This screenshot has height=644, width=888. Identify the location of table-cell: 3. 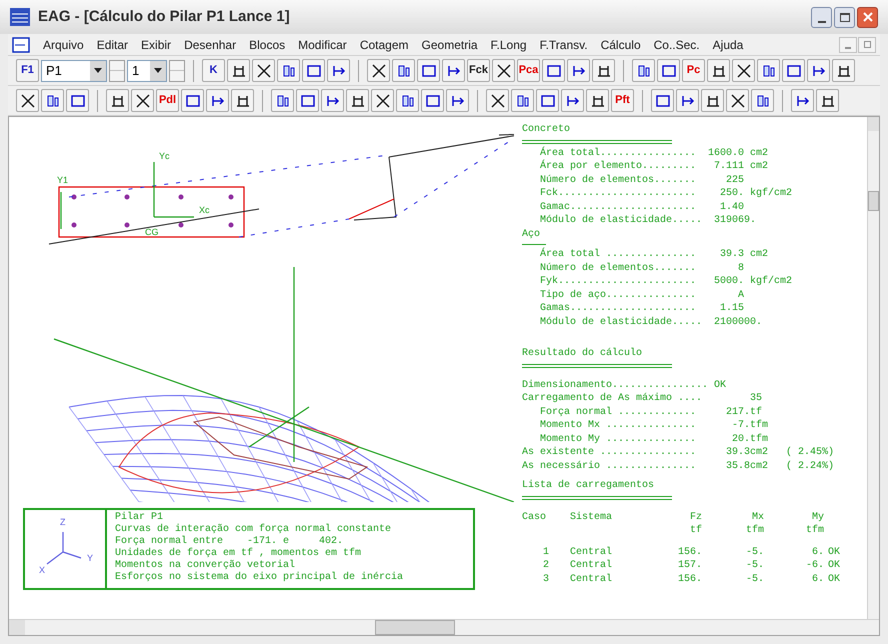
(545, 579).